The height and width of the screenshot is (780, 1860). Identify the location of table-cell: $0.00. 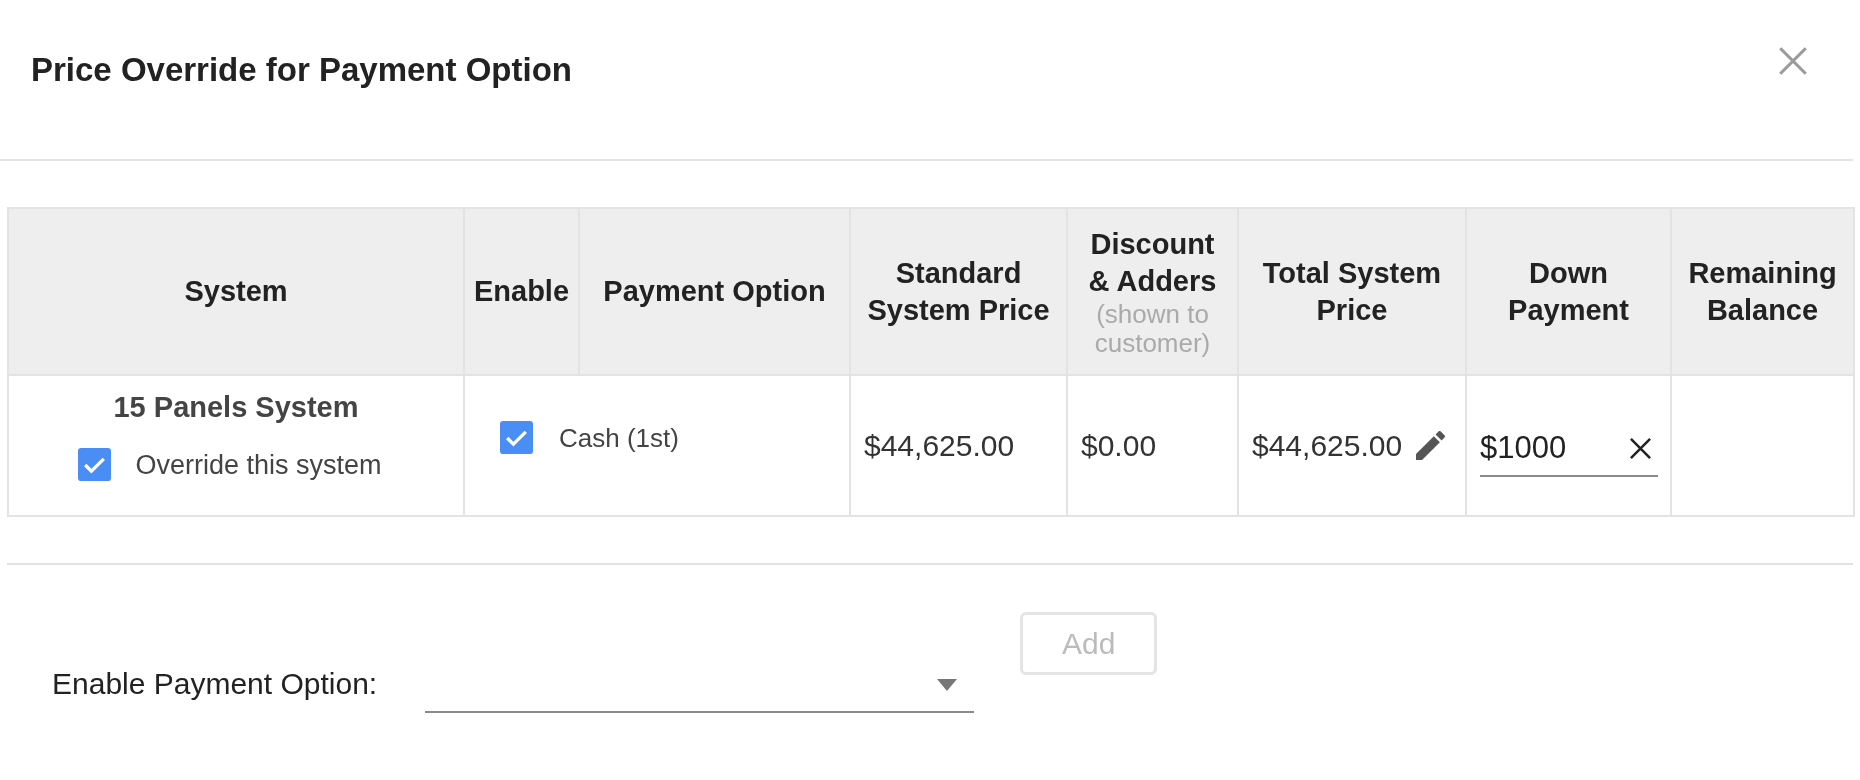
(1152, 445).